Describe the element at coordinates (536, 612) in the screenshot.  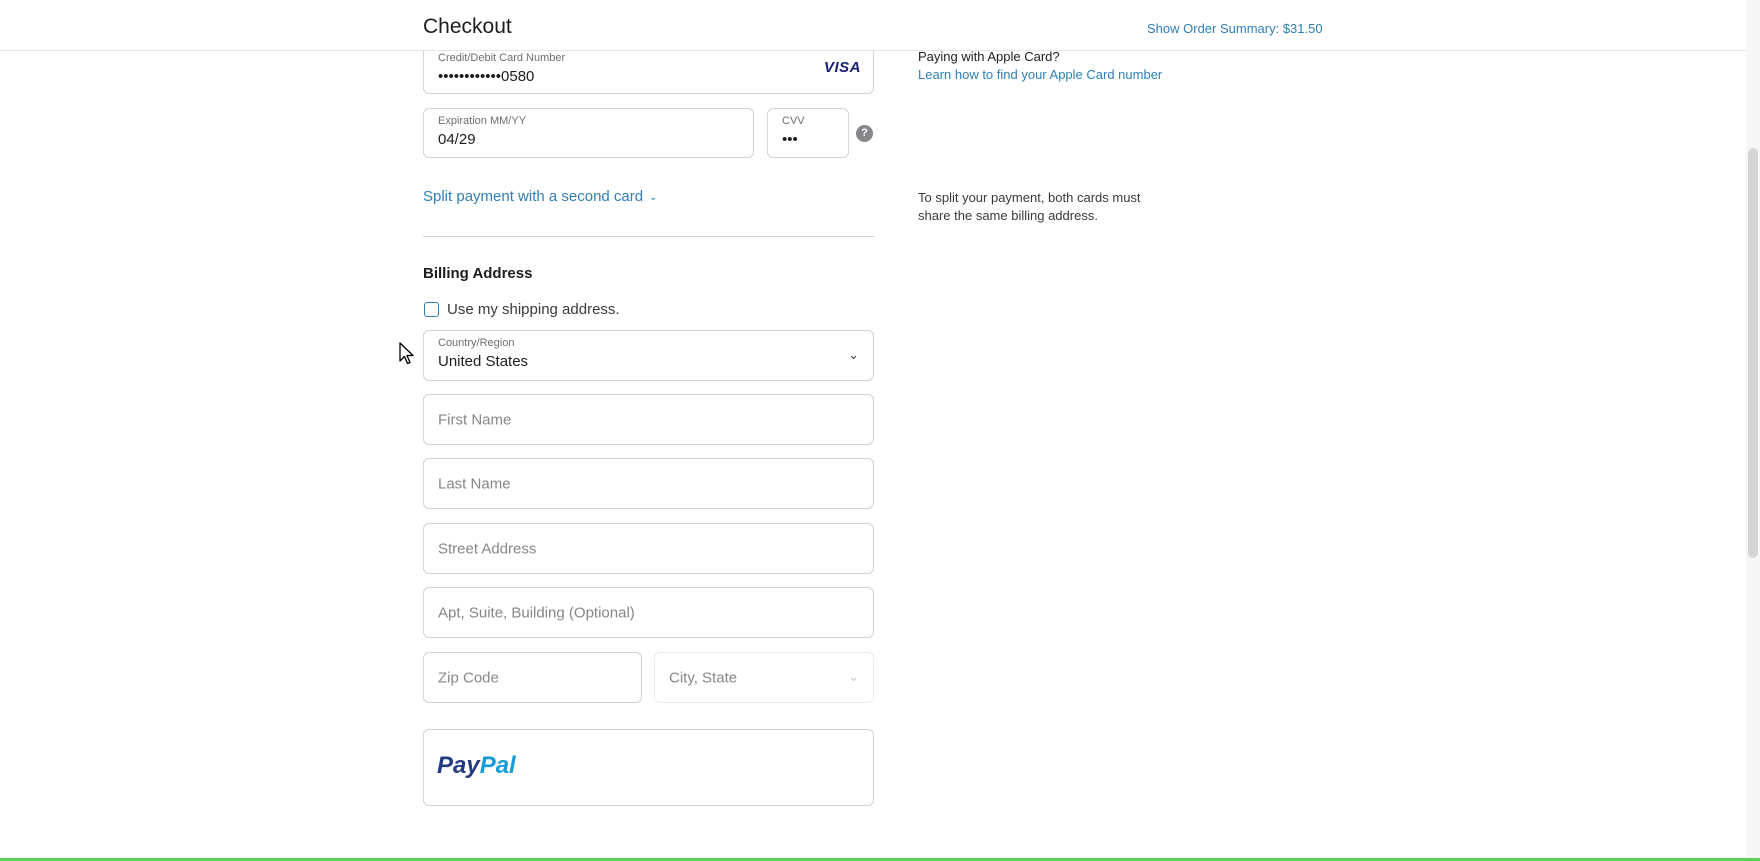
I see `apt-suite-placeholder: Apt, Suite, Building (Optional)` at that location.